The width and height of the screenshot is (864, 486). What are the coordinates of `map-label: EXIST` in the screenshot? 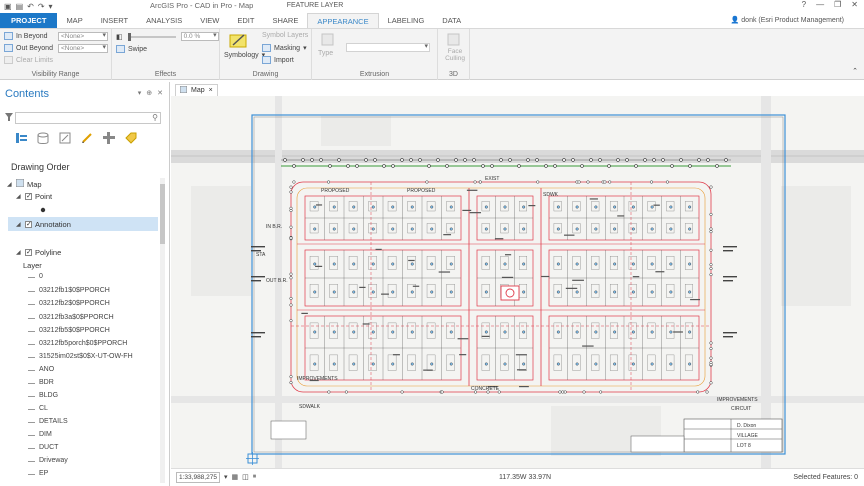 It's located at (492, 179).